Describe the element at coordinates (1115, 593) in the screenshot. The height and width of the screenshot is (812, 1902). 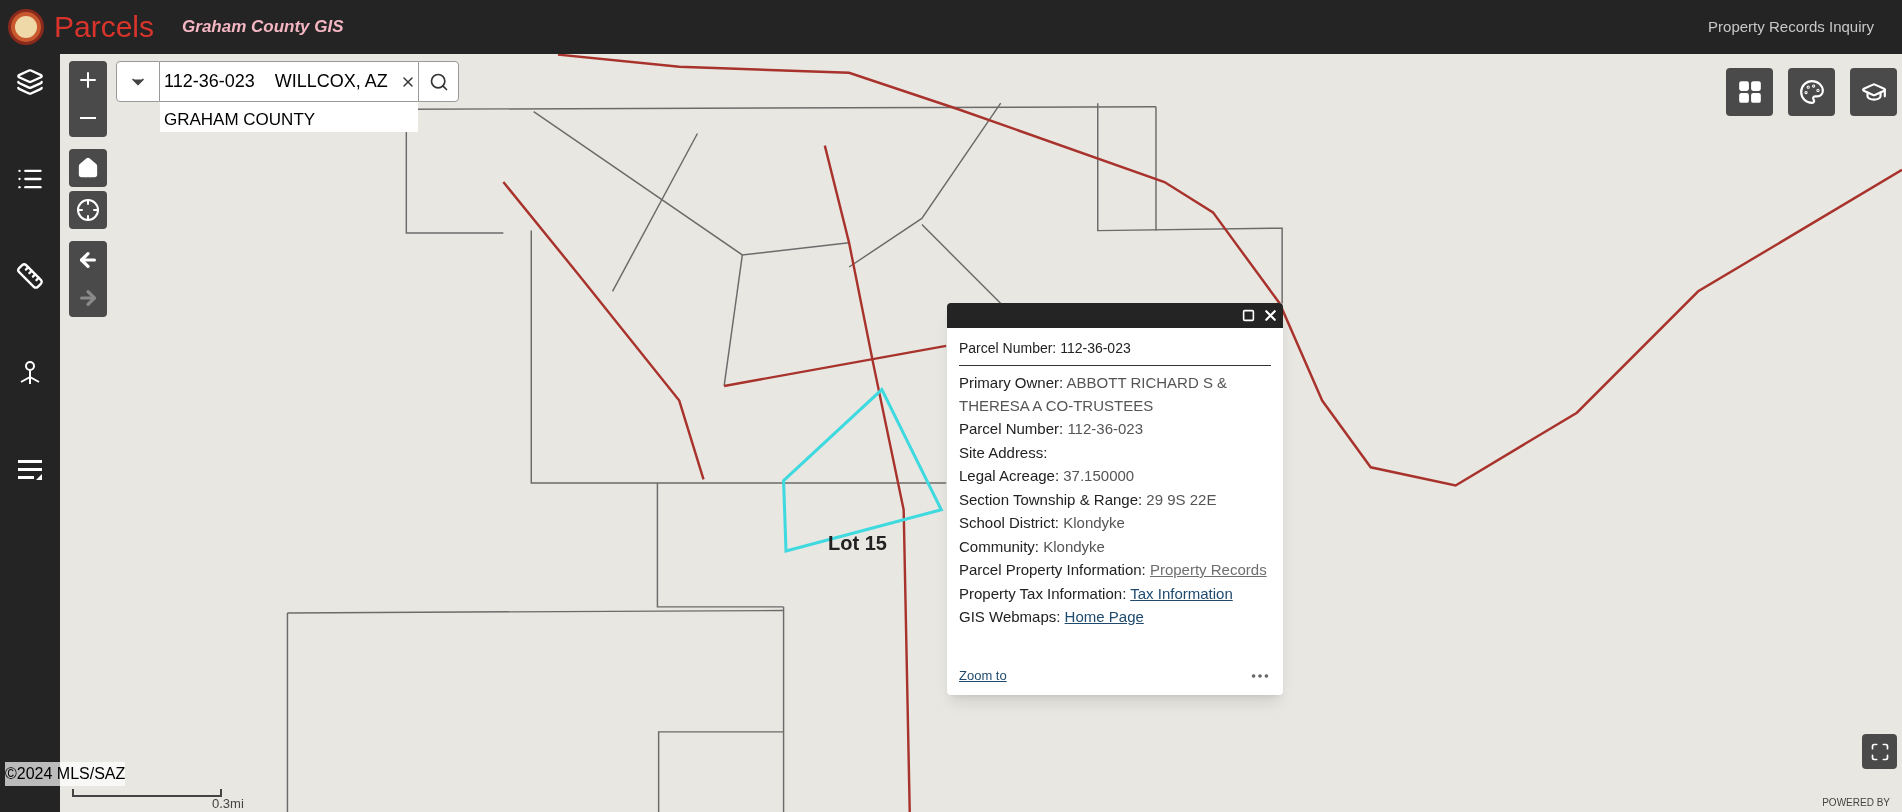
I see `popup-field: Property Tax Information: Tax Information` at that location.